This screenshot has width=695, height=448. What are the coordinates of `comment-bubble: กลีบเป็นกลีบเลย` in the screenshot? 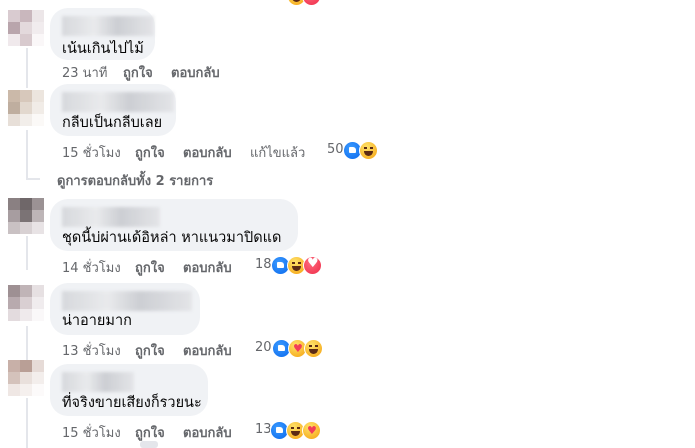 It's located at (113, 110).